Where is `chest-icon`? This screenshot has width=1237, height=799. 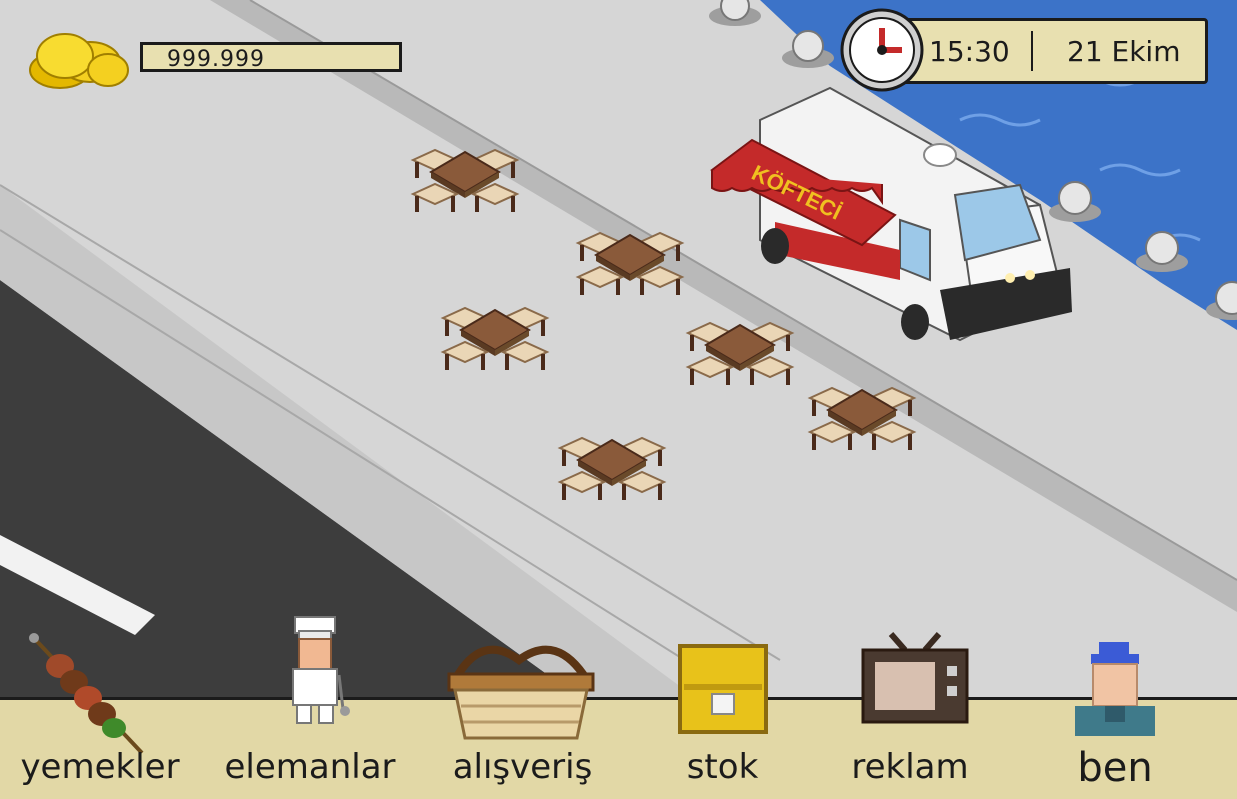
chest-icon is located at coordinates (723, 689).